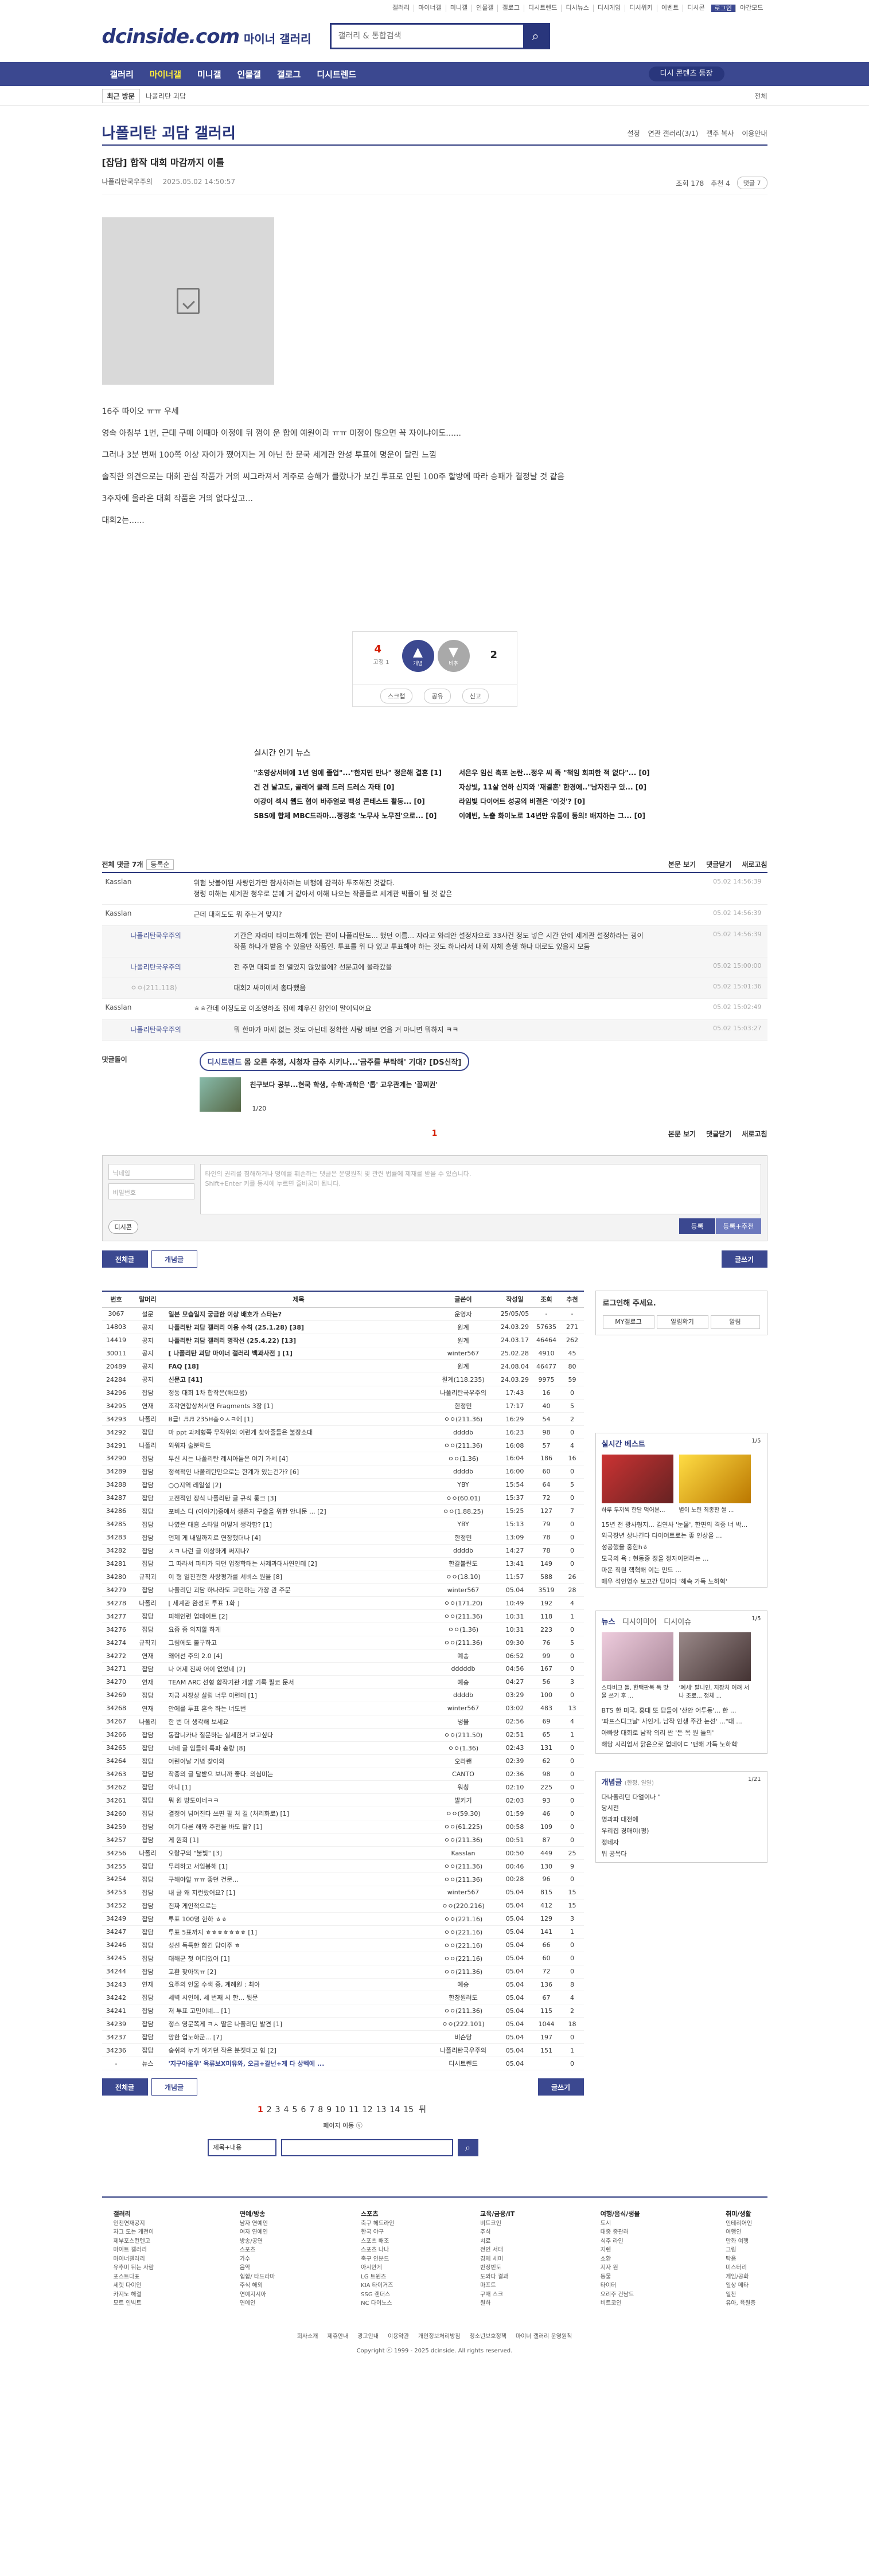 Image resolution: width=869 pixels, height=2576 pixels. What do you see at coordinates (297, 1563) in the screenshot?
I see `cell-title: 그 따라서 파티가 되던 업정학태는 사제과대사연인데 [2]` at bounding box center [297, 1563].